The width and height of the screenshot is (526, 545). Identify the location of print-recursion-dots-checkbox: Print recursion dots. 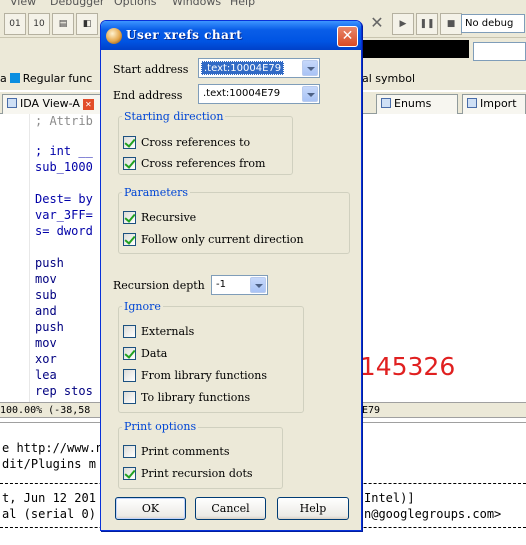
(188, 473).